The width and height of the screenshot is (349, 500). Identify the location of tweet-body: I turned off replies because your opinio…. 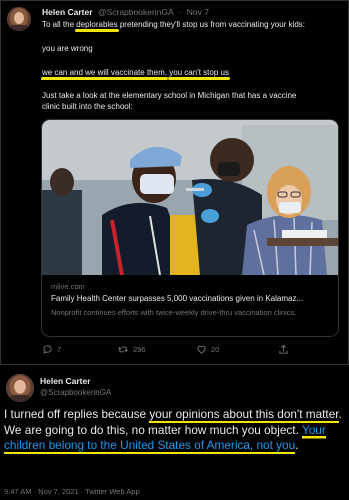
(175, 430).